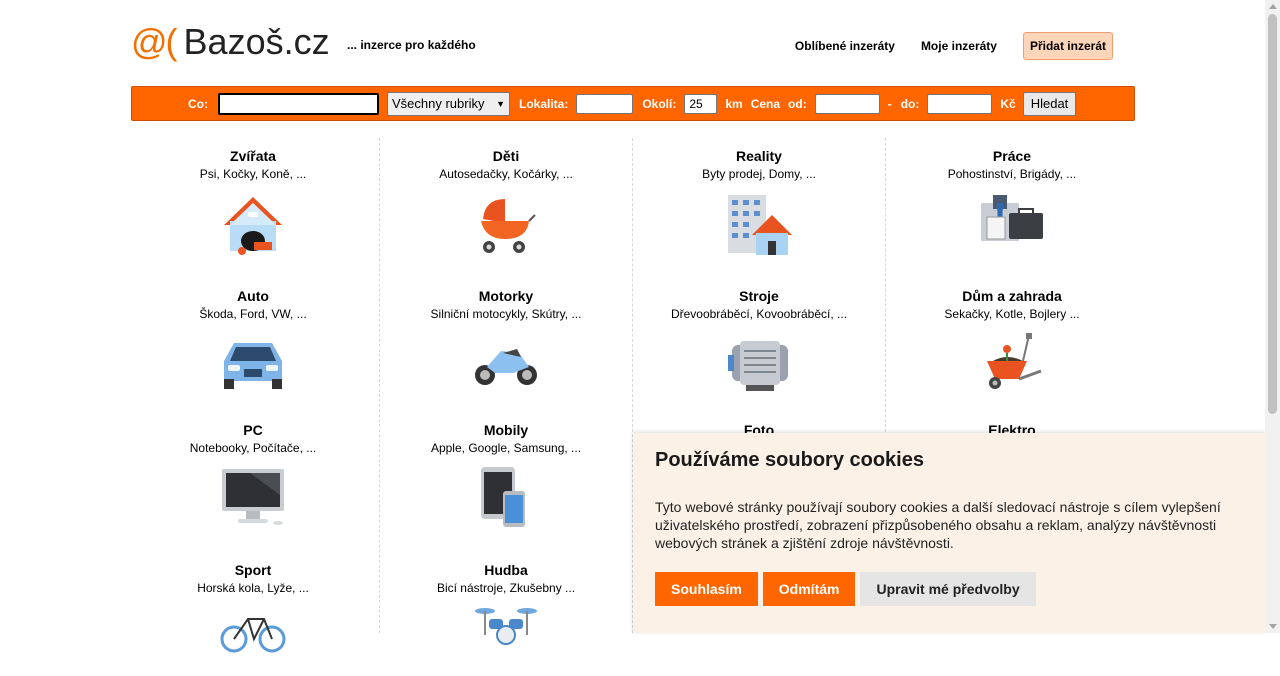  What do you see at coordinates (506, 364) in the screenshot?
I see `motorcycle-icon` at bounding box center [506, 364].